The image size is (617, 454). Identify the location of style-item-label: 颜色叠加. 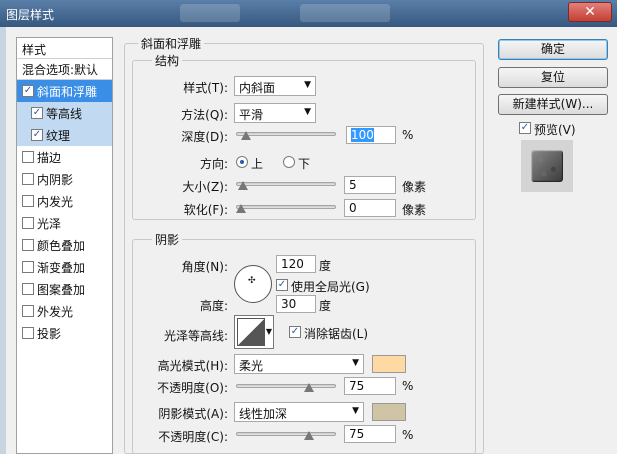
(61, 245).